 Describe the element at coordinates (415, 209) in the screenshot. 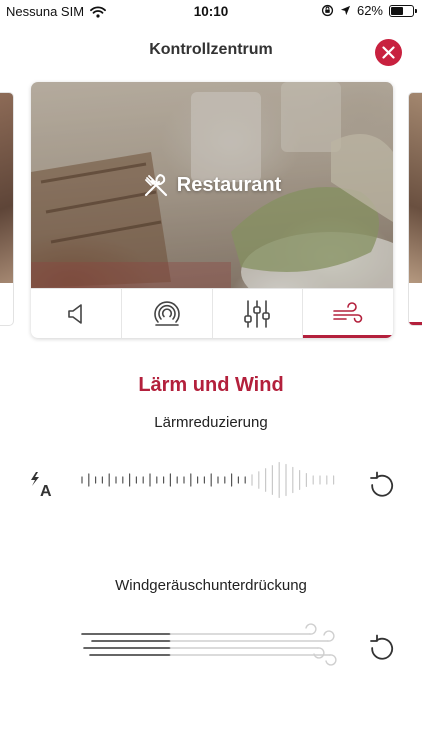

I see `next-program-card` at that location.